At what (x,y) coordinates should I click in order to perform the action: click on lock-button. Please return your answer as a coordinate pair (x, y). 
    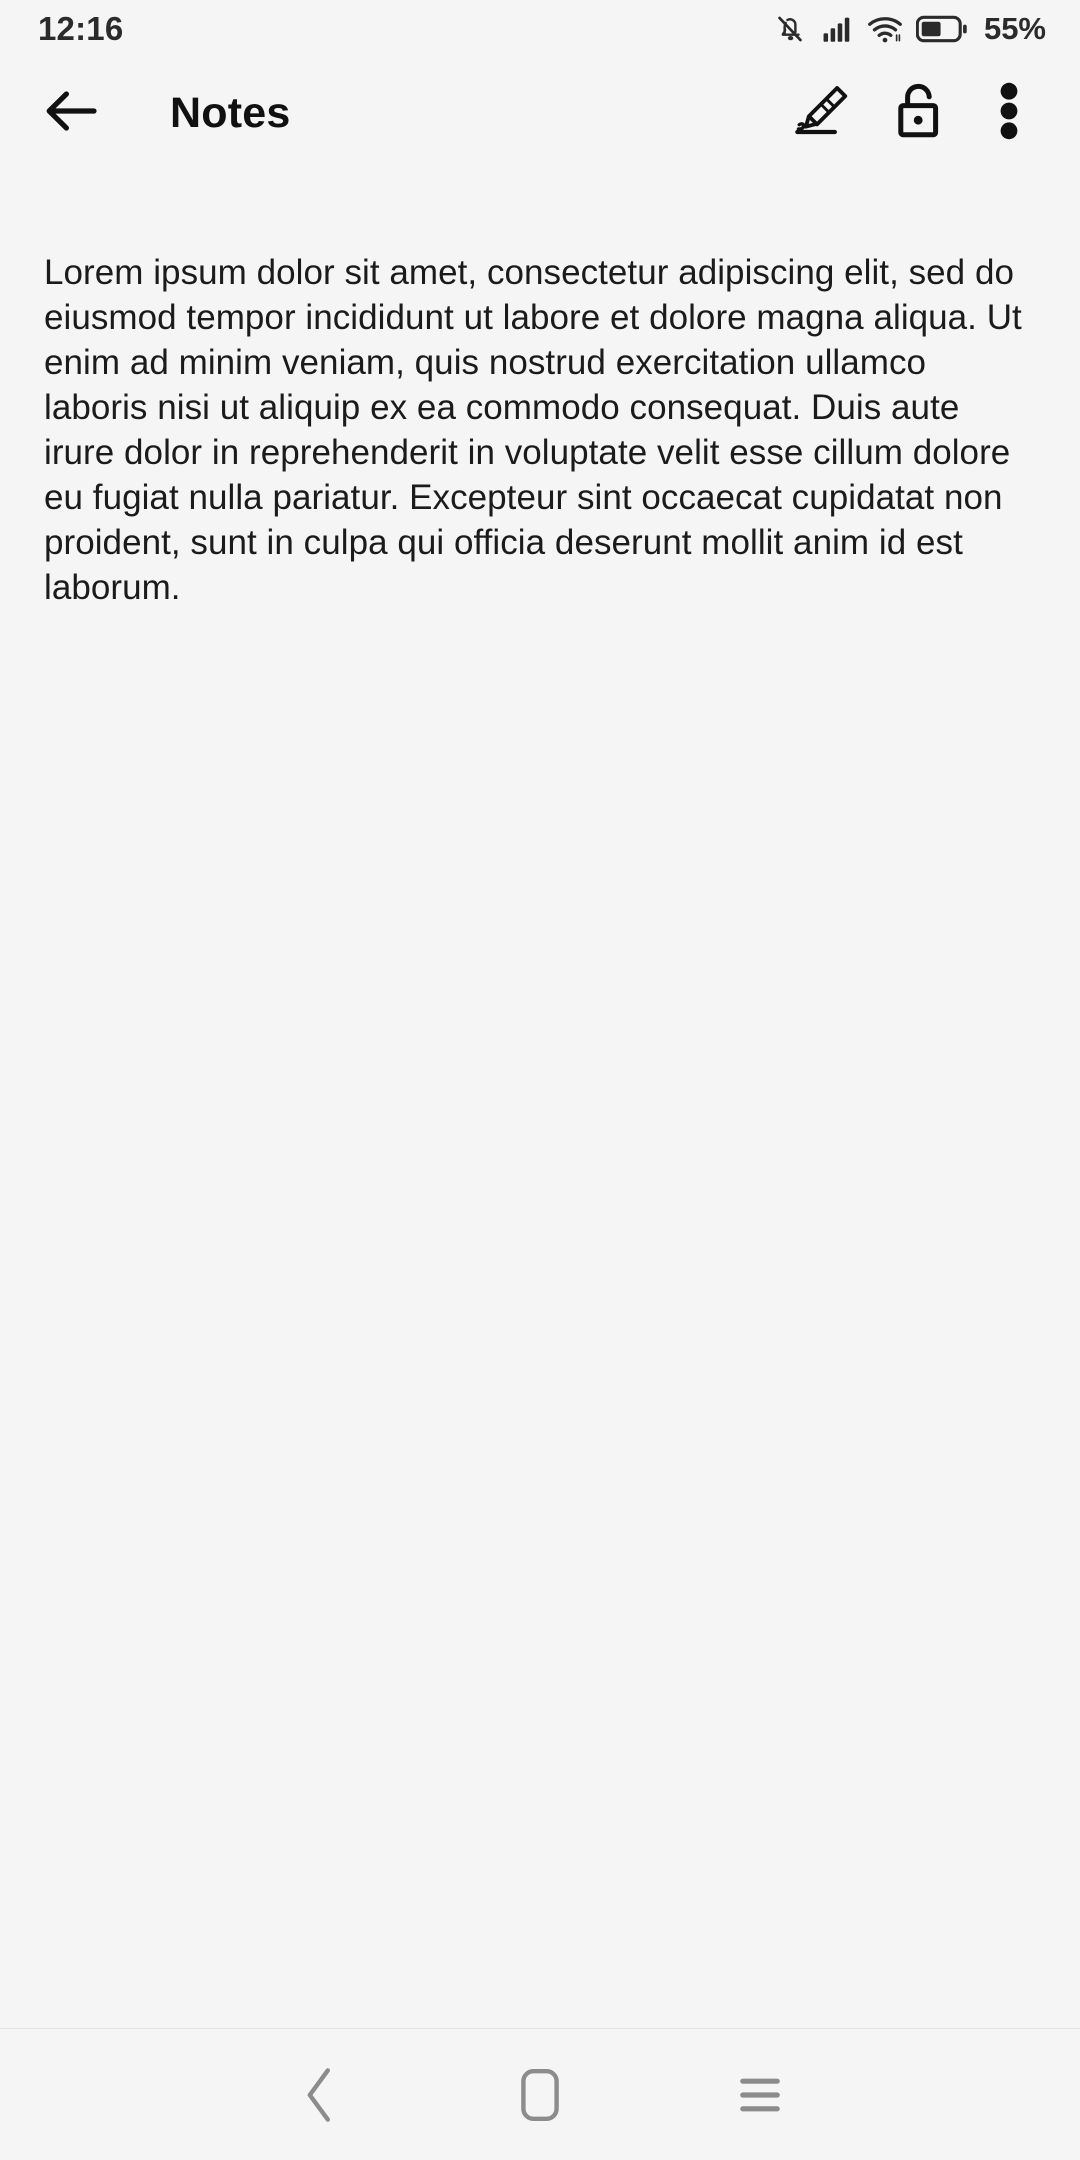
    Looking at the image, I should click on (920, 113).